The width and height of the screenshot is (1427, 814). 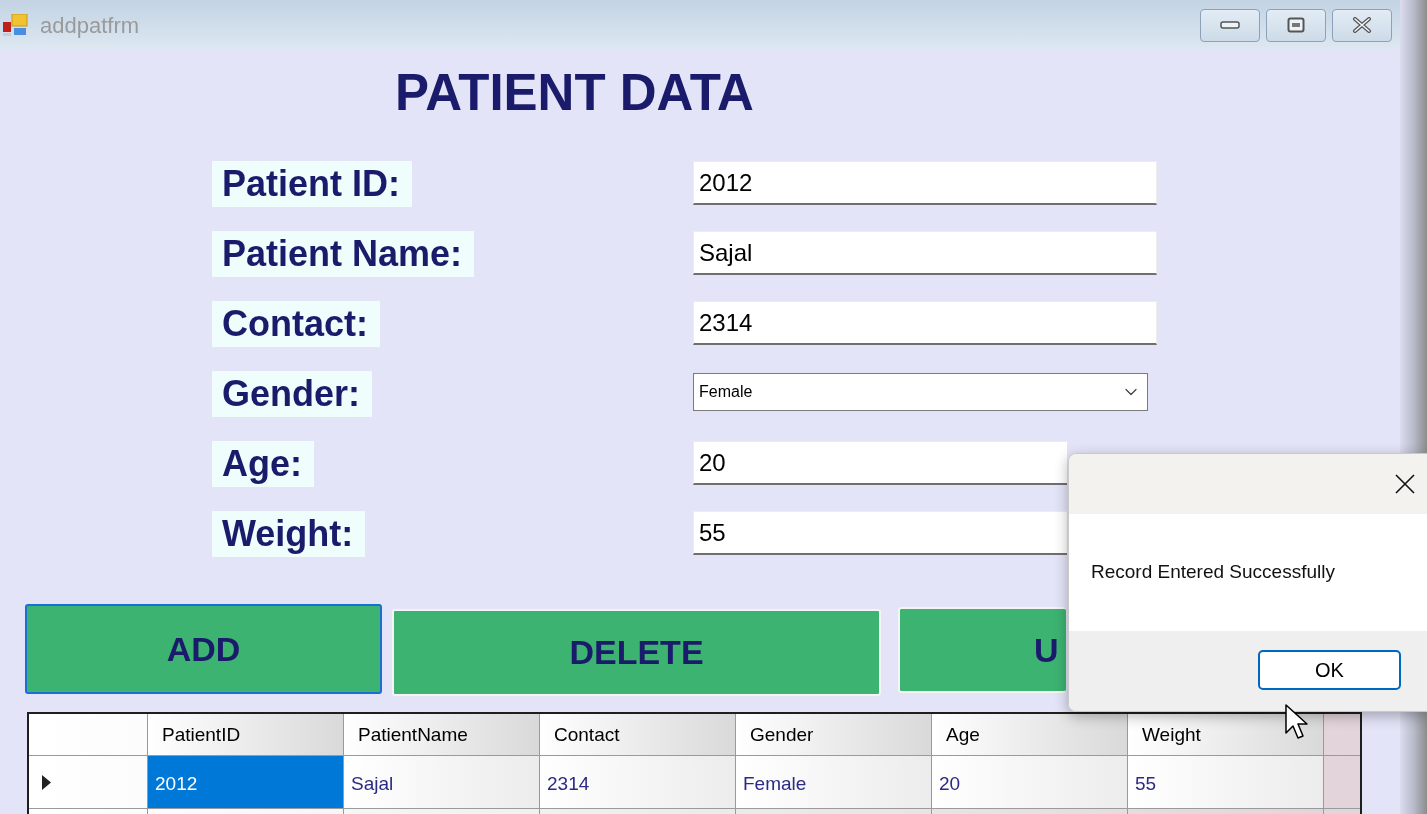 What do you see at coordinates (1226, 782) in the screenshot?
I see `table-cell: 55` at bounding box center [1226, 782].